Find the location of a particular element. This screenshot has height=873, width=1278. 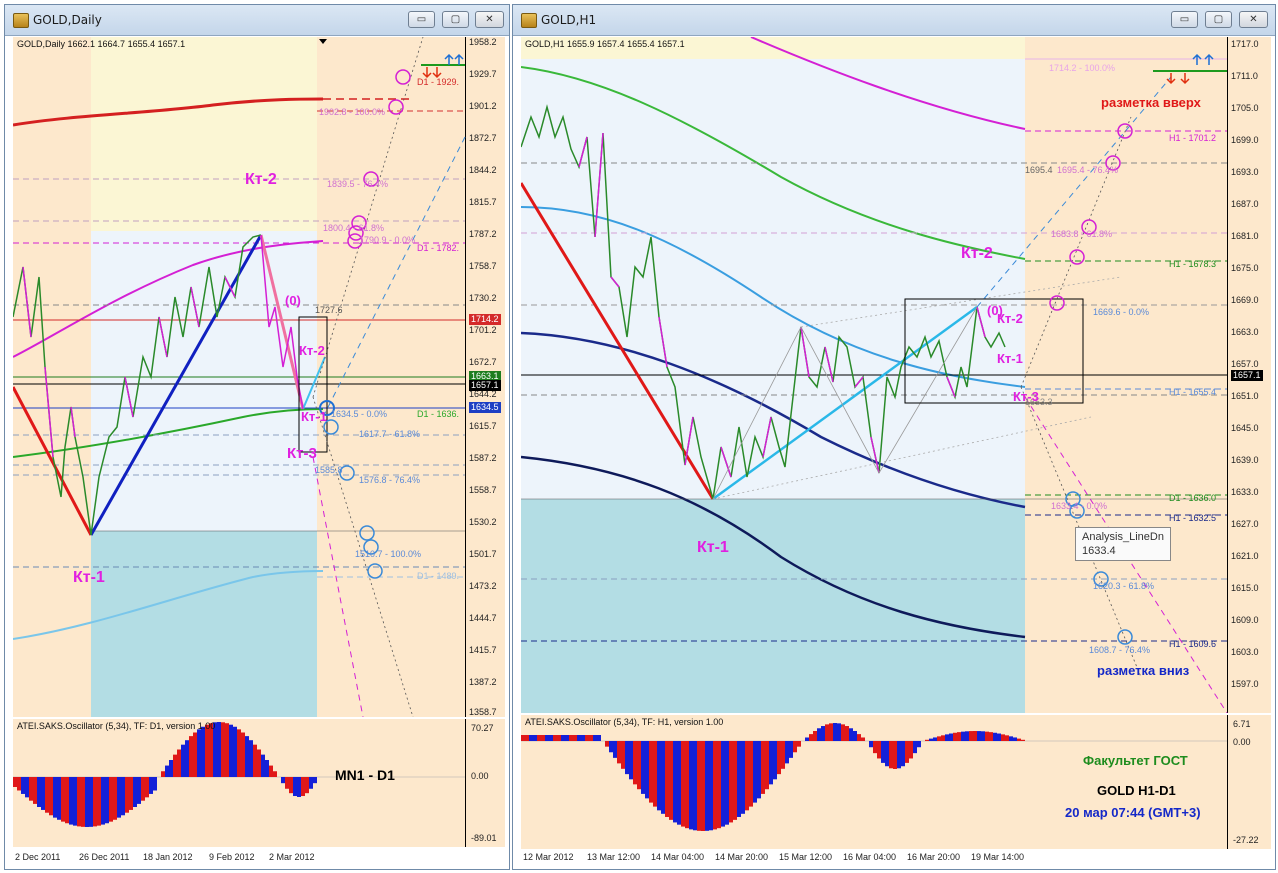

price-box-current: 1657.1 is located at coordinates (1247, 375).